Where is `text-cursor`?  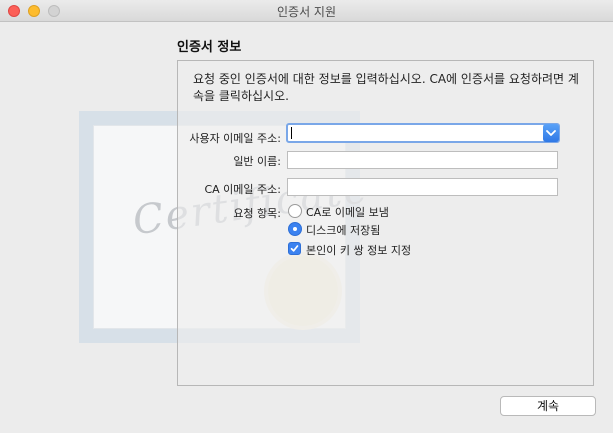 text-cursor is located at coordinates (291, 133).